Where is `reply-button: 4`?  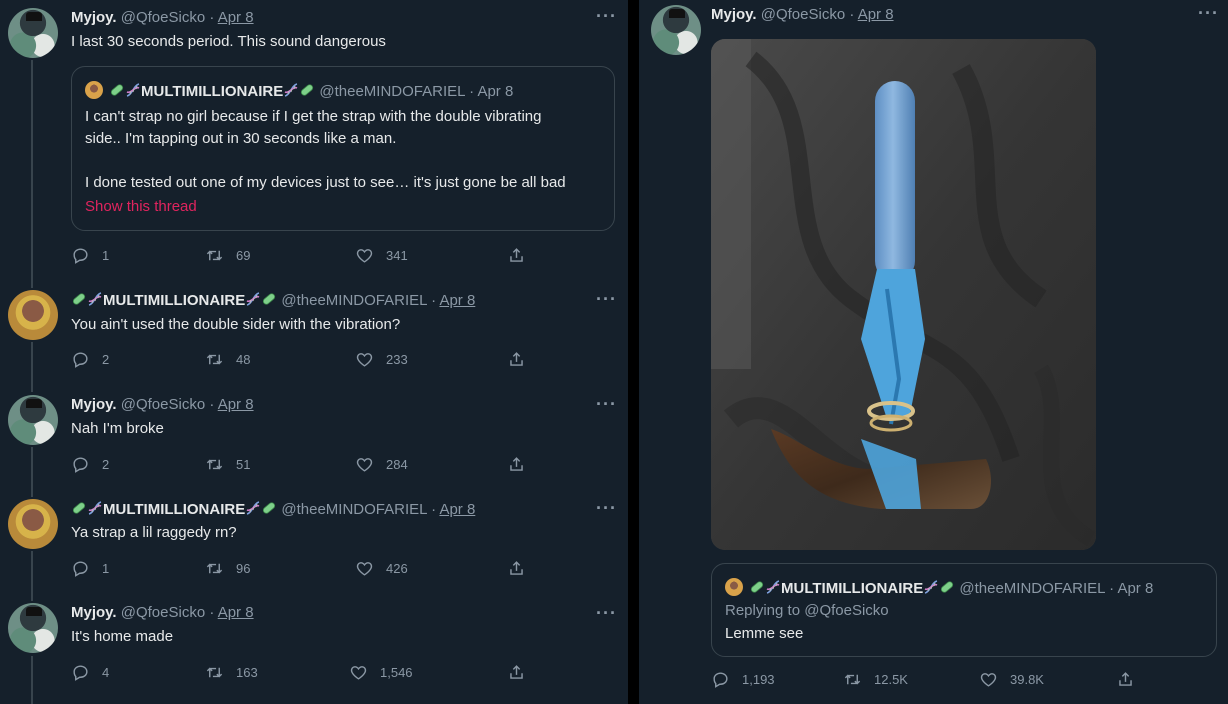 reply-button: 4 is located at coordinates (90, 672).